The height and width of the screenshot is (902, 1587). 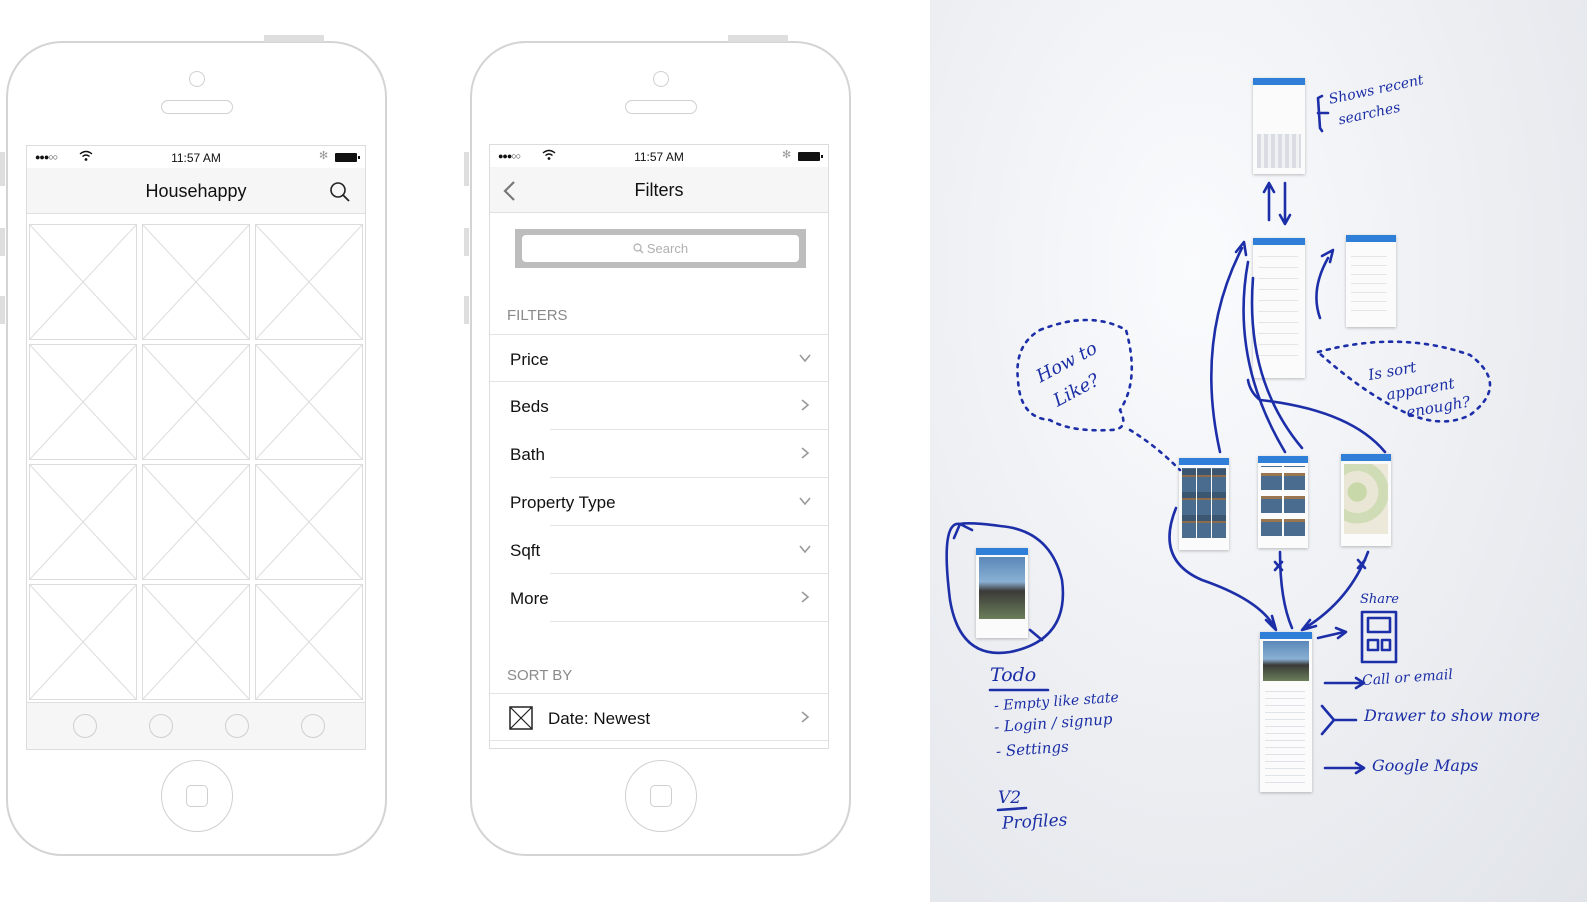 I want to click on nav-bar: Househappy, so click(x=196, y=191).